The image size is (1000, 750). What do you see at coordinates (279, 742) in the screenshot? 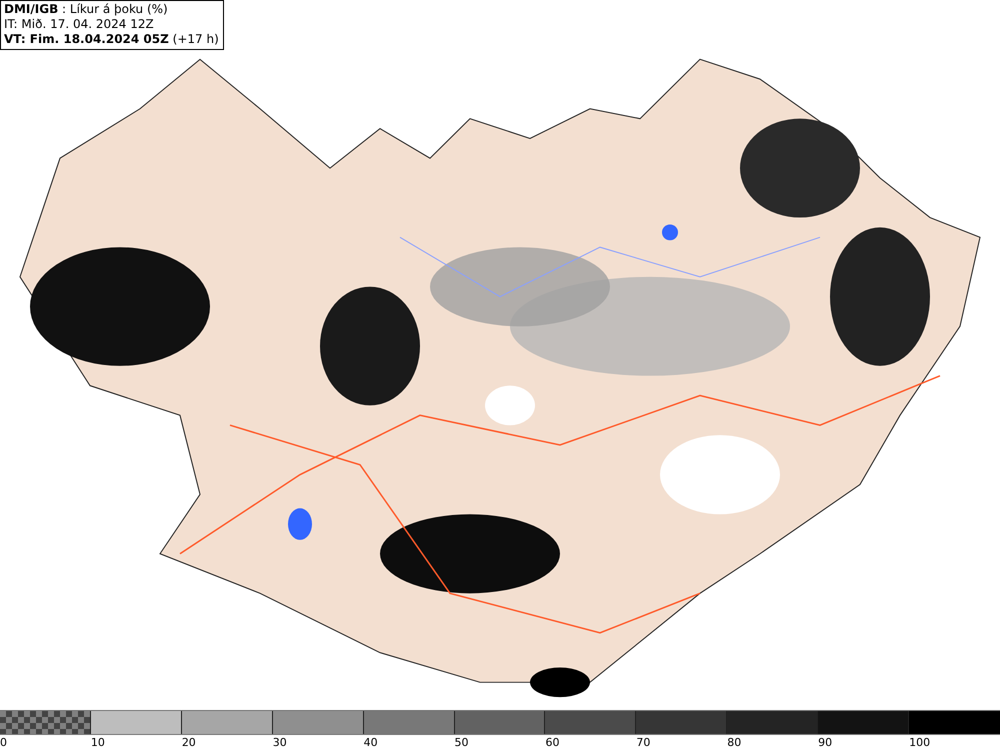
I see `scale-label: 30` at bounding box center [279, 742].